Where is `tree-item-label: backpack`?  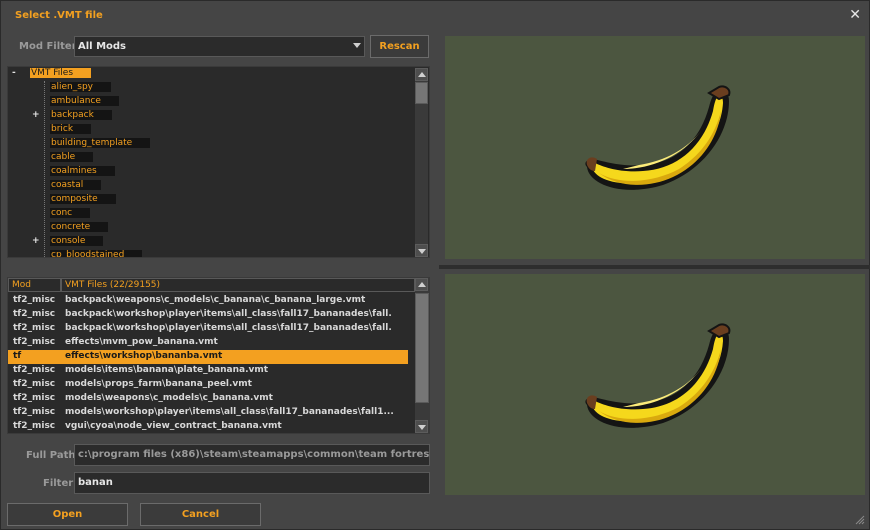 tree-item-label: backpack is located at coordinates (81, 115).